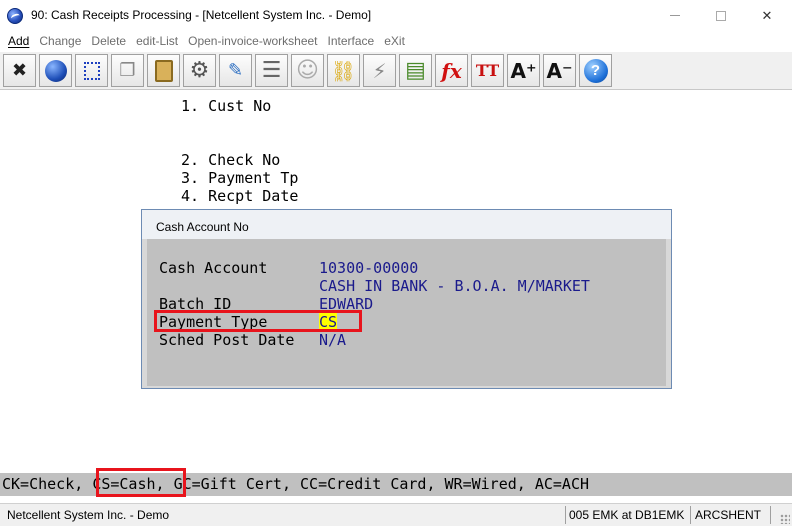  Describe the element at coordinates (226, 106) in the screenshot. I see `field-cust-no-label: 1. Cust No` at that location.